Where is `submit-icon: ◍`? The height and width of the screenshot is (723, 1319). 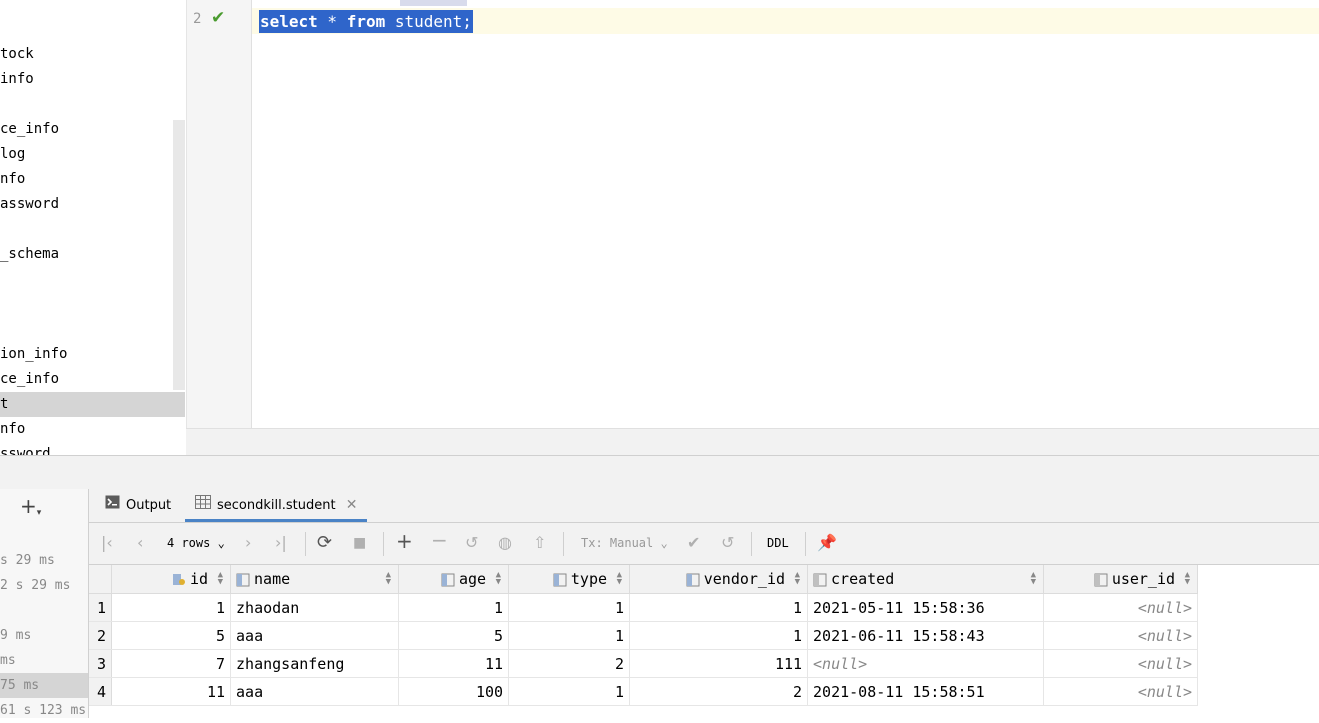
submit-icon: ◍ is located at coordinates (505, 543).